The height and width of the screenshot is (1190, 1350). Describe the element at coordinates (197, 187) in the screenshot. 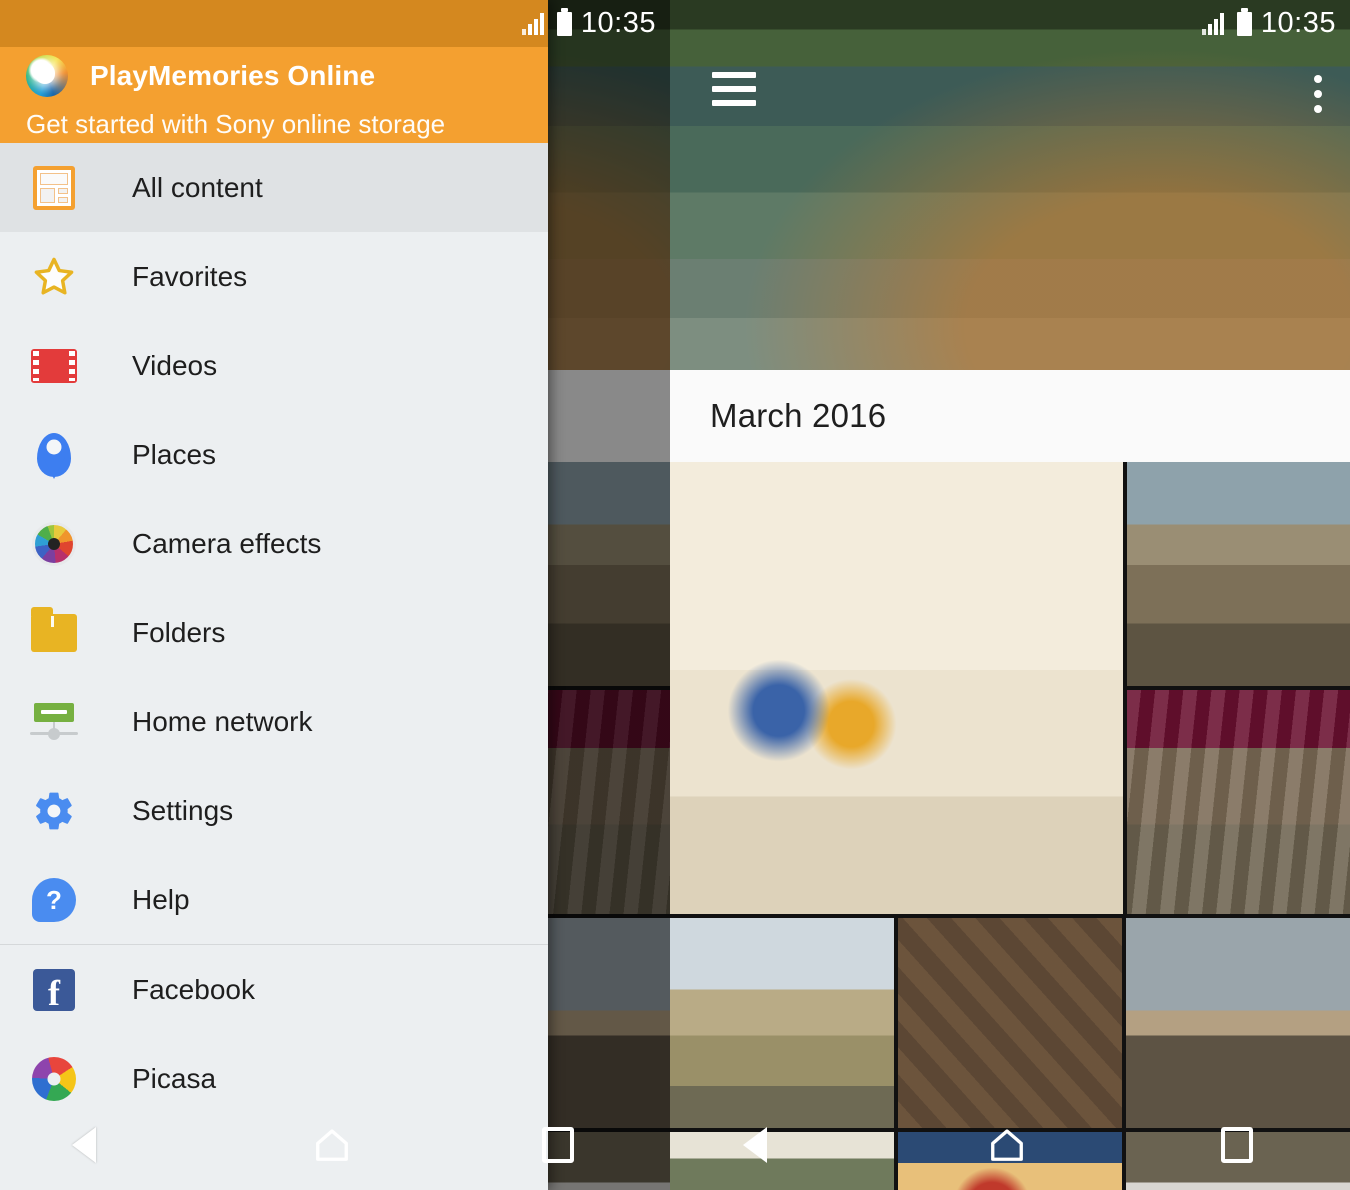

I see `sidebar-item-label: All content` at that location.